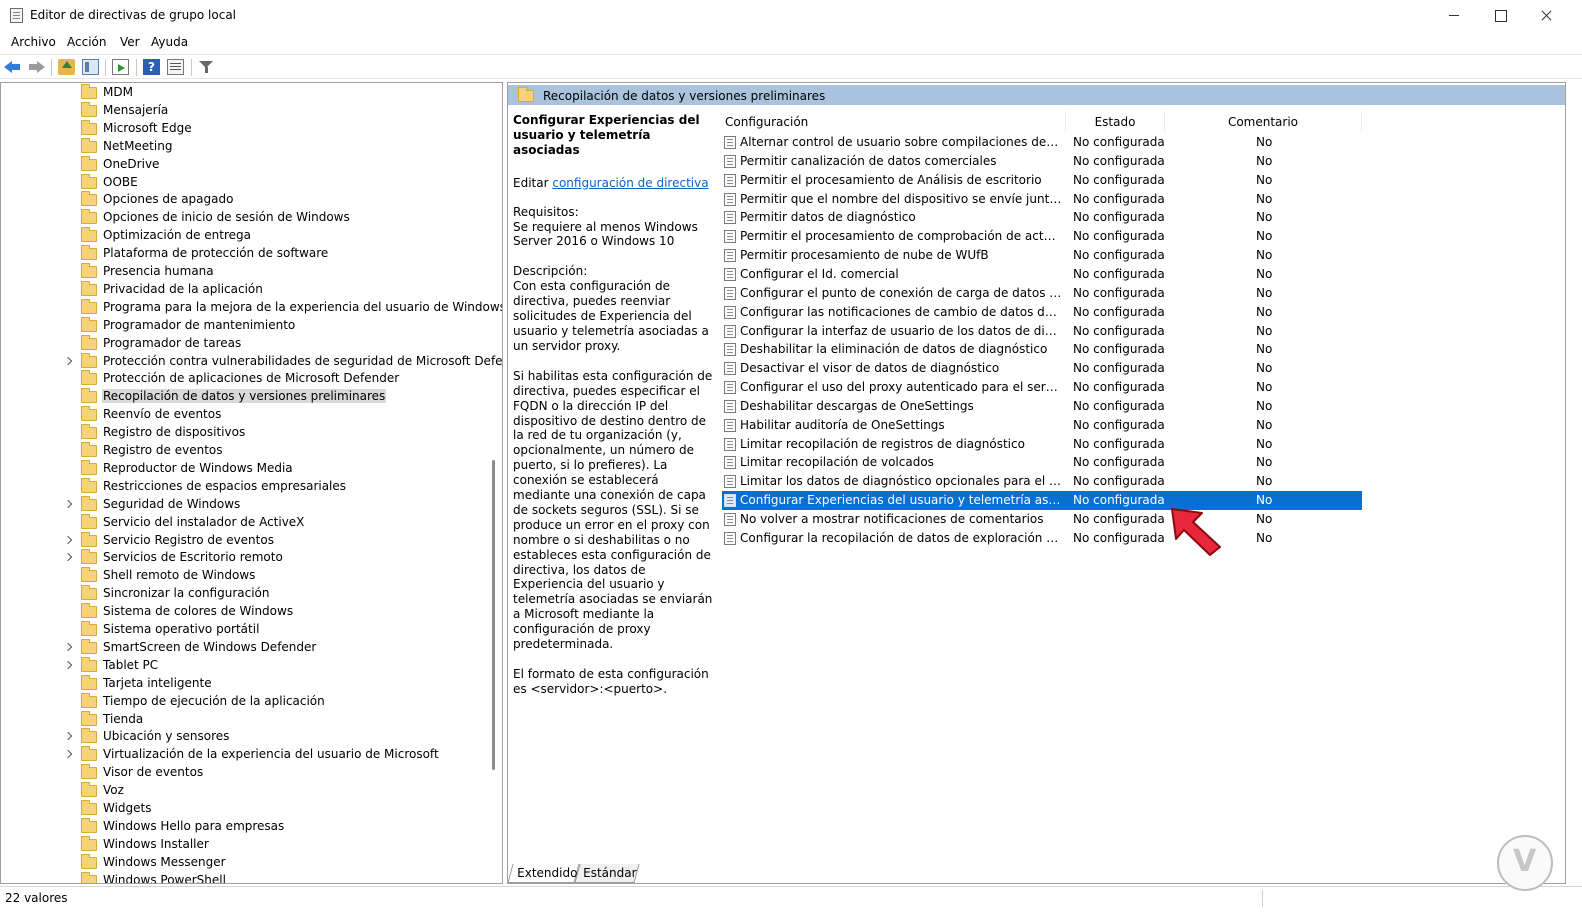 Image resolution: width=1582 pixels, height=915 pixels. What do you see at coordinates (251, 486) in the screenshot?
I see `tree-item: Restricciones de espacios empresariales` at bounding box center [251, 486].